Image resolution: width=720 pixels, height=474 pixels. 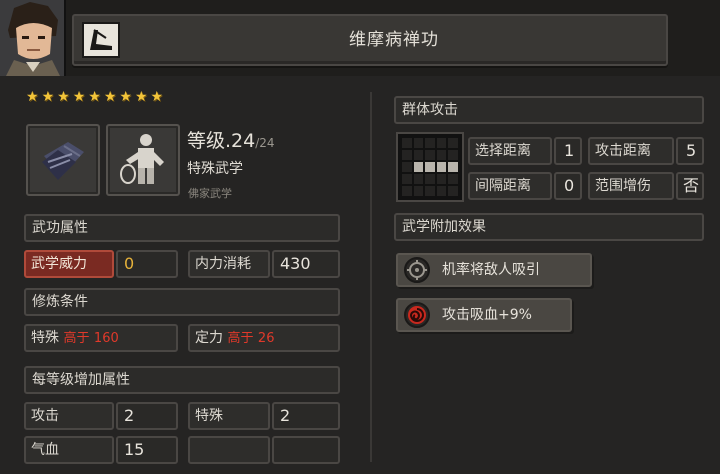 What do you see at coordinates (306, 416) in the screenshot?
I see `per-level-special-value: 2` at bounding box center [306, 416].